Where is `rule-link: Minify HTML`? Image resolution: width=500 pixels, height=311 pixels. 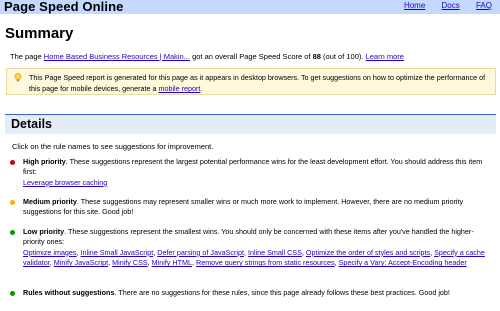
rule-link: Minify HTML is located at coordinates (172, 262).